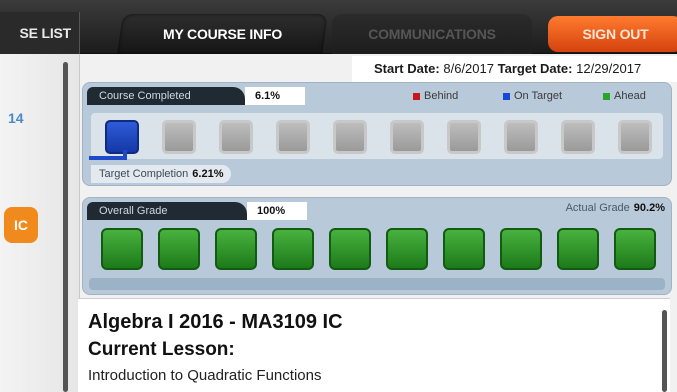 This screenshot has width=677, height=392. What do you see at coordinates (125, 155) in the screenshot?
I see `target-completion-marker` at bounding box center [125, 155].